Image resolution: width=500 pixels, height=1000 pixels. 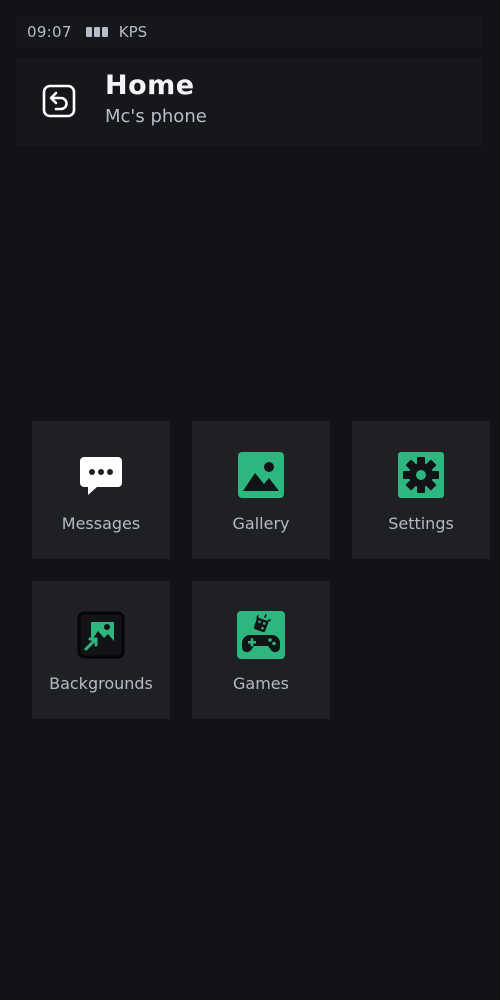 I want to click on app-label-backgrounds: Backgrounds, so click(x=101, y=683).